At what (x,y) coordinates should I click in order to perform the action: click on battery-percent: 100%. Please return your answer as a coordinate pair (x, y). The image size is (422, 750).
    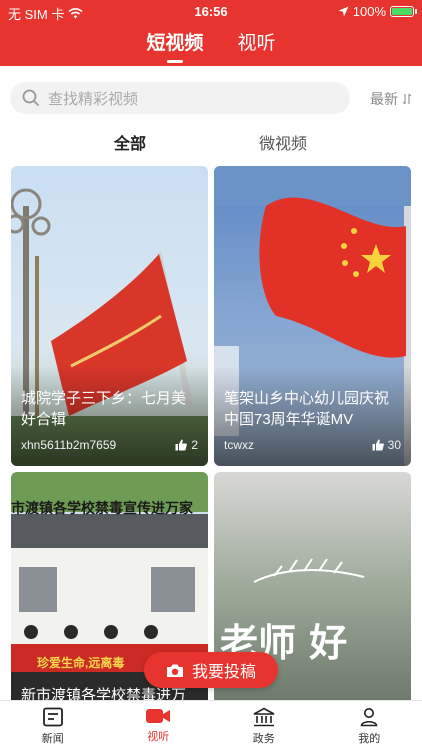
    Looking at the image, I should click on (369, 11).